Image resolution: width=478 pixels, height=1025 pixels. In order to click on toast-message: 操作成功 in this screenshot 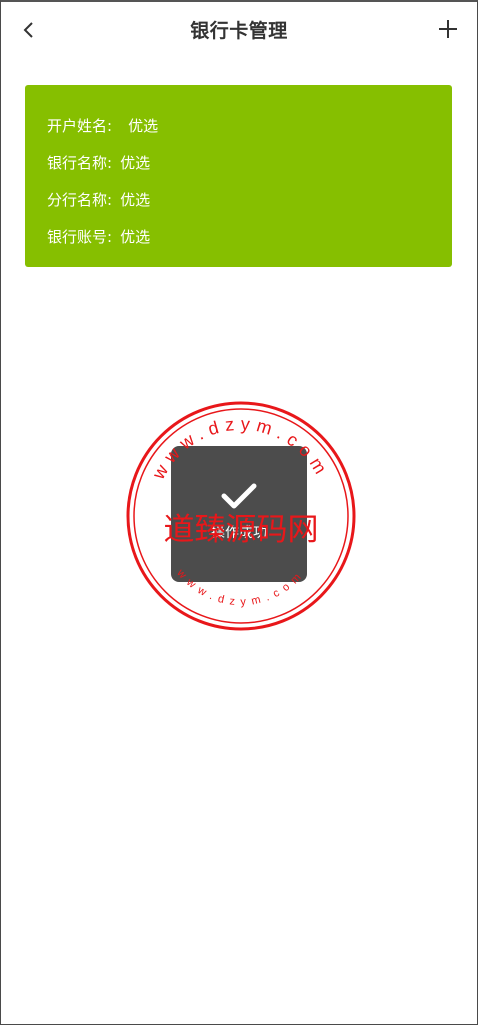, I will do `click(239, 533)`.